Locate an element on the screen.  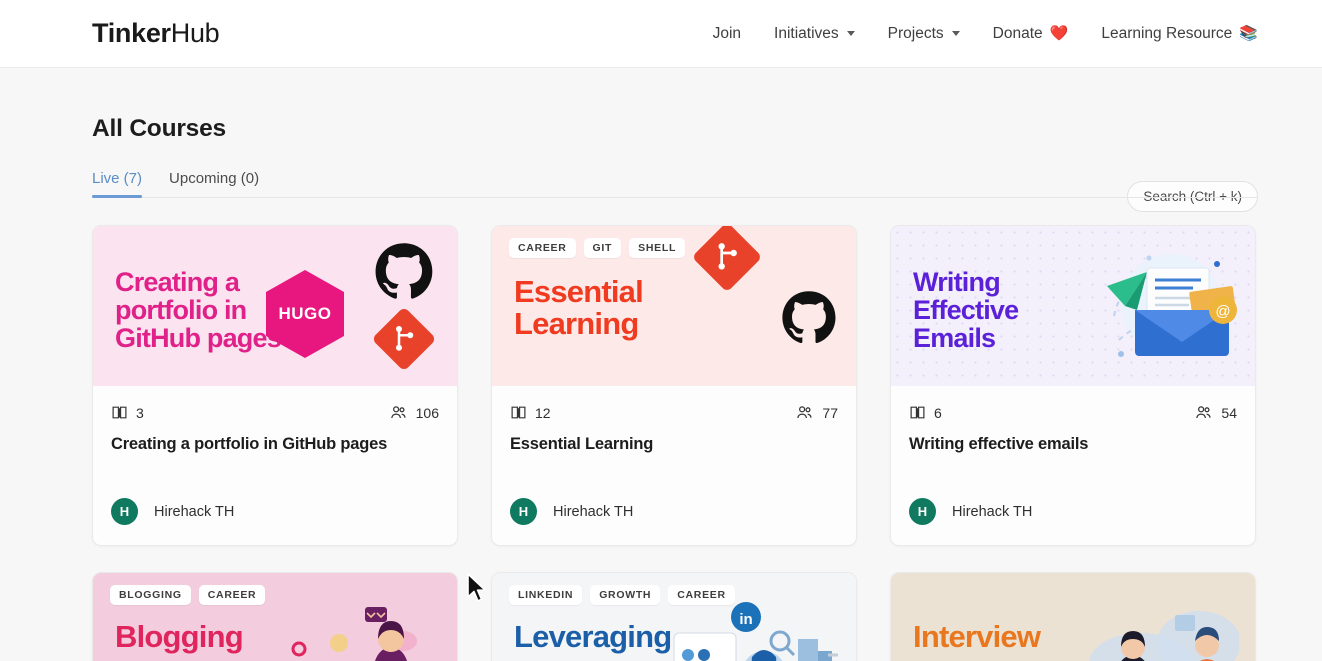
banner-title: Blogging is located at coordinates (179, 636).